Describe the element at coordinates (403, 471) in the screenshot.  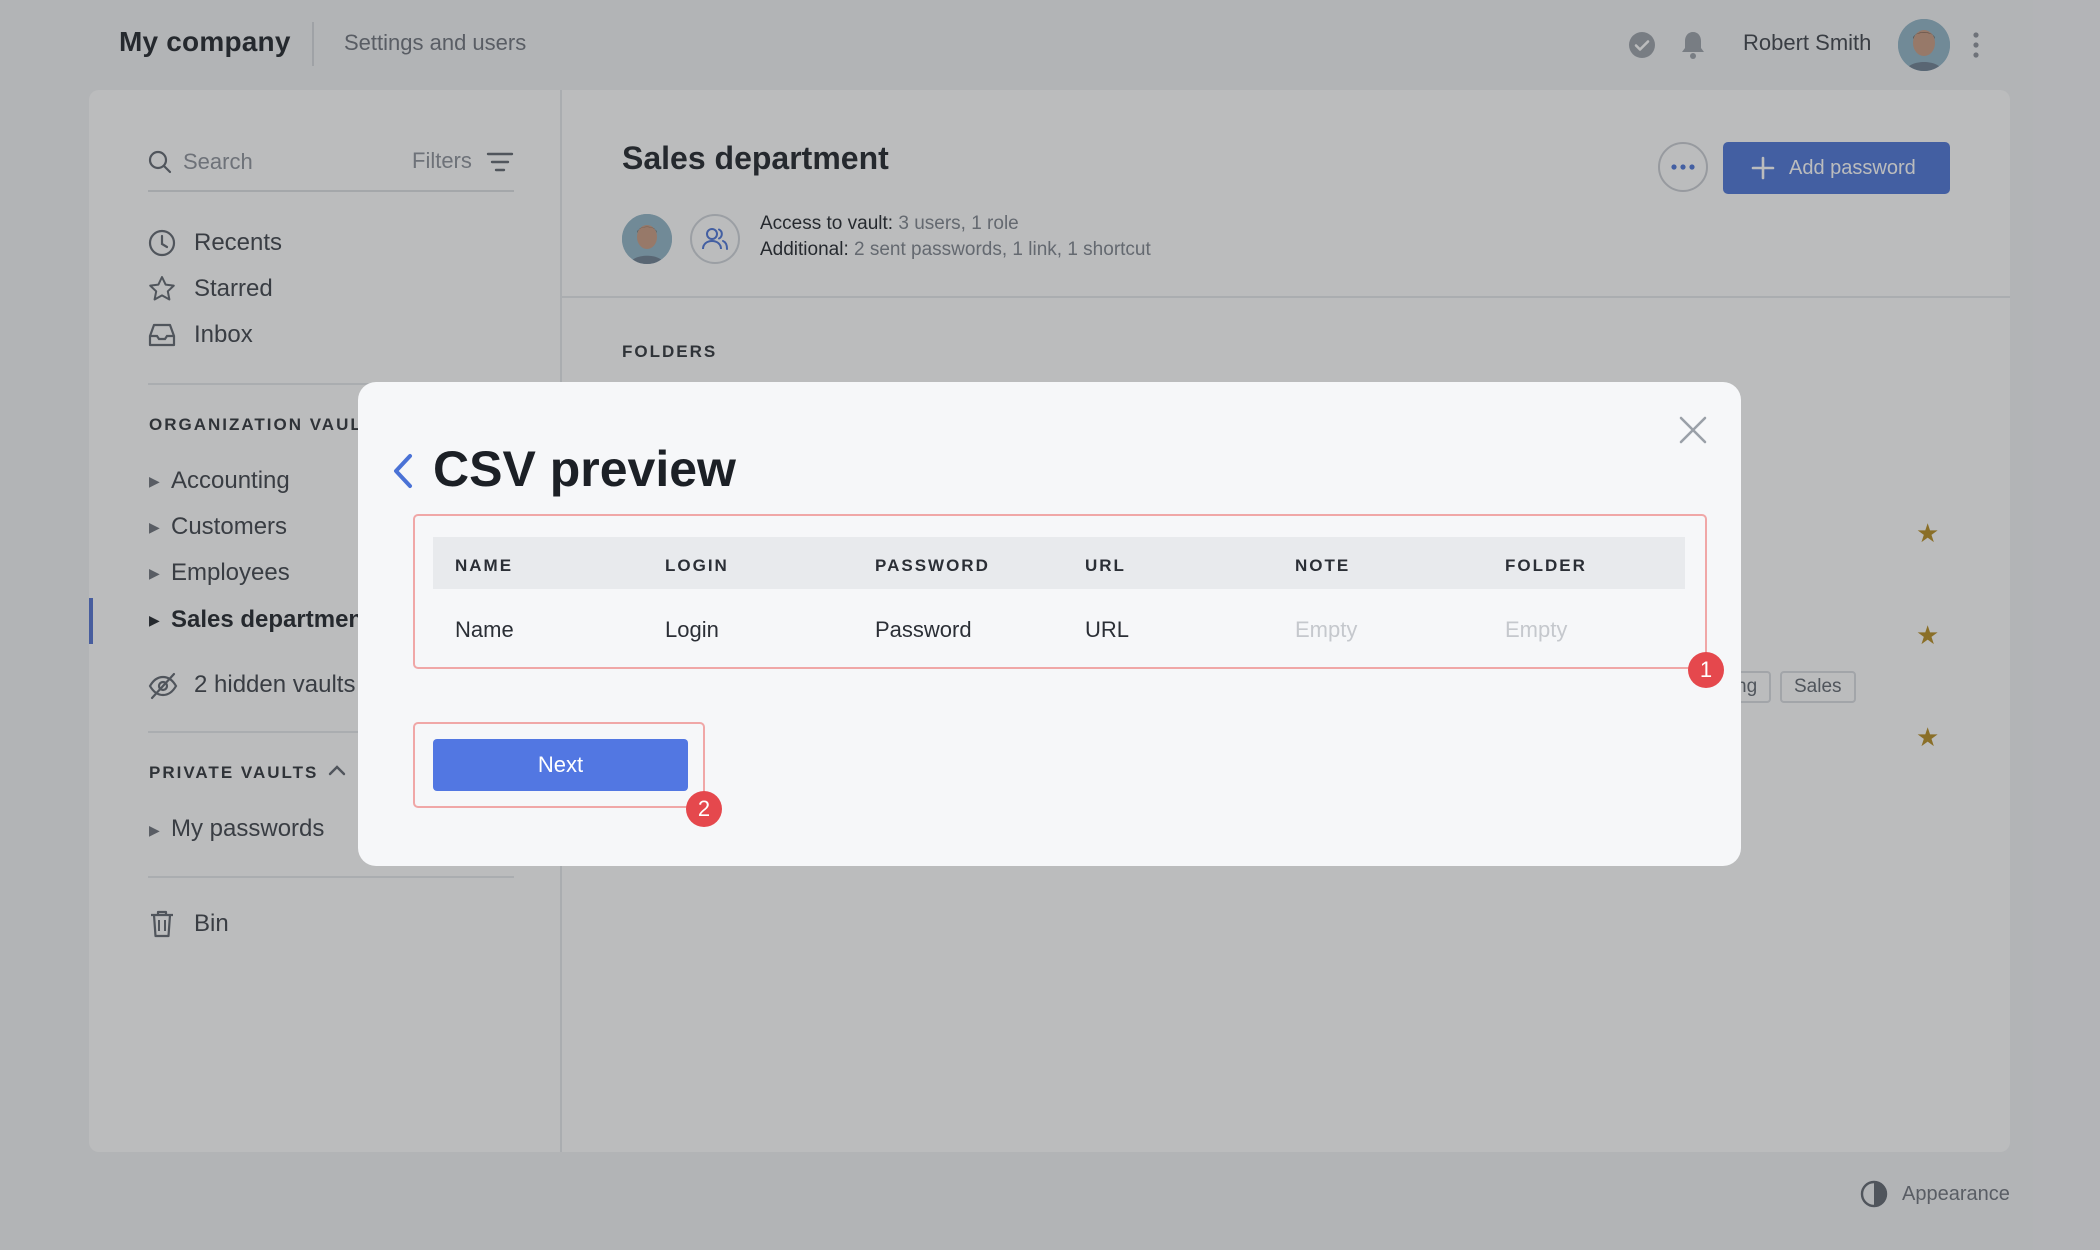
I see `back-chevron-icon` at that location.